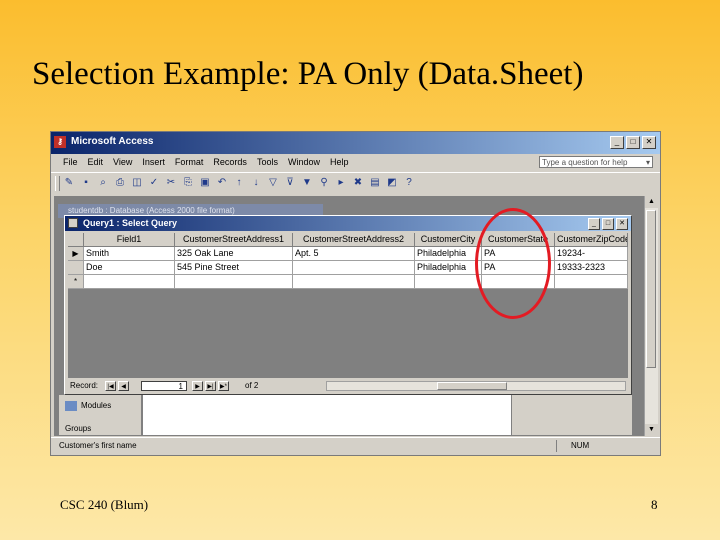  I want to click on minimize-button: _, so click(617, 142).